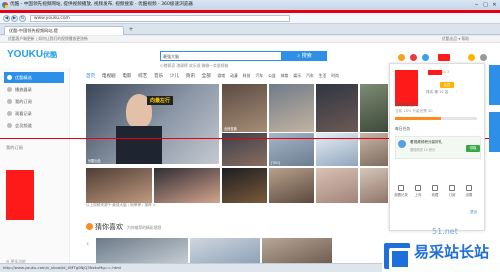  I want to click on refresh-button: ↻, so click(22, 18).